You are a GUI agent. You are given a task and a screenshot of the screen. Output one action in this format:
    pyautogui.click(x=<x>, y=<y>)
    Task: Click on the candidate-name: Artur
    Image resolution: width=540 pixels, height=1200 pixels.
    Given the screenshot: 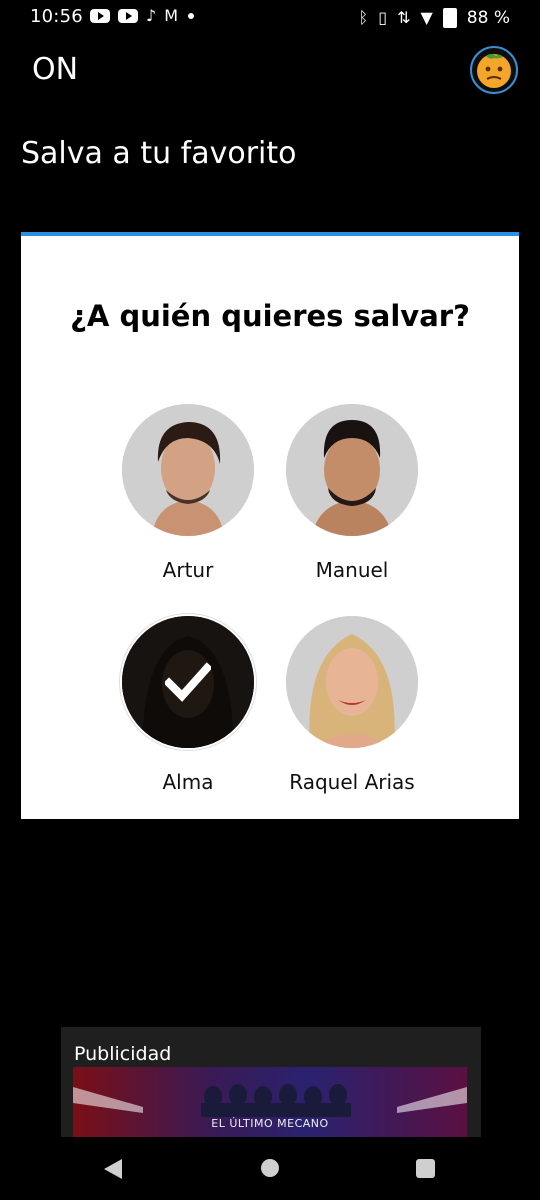 What is the action you would take?
    pyautogui.click(x=188, y=570)
    